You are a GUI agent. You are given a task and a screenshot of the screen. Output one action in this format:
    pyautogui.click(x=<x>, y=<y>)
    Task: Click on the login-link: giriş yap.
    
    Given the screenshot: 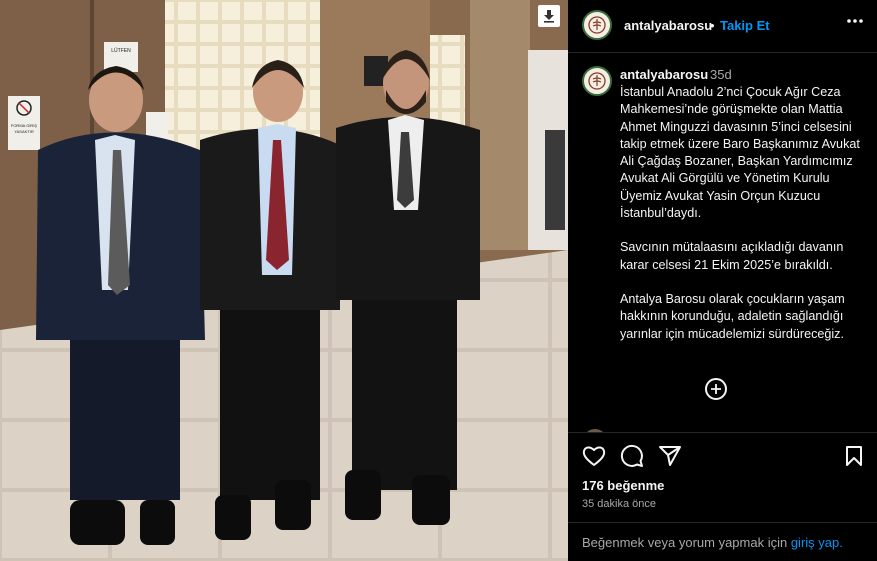 What is the action you would take?
    pyautogui.click(x=817, y=542)
    